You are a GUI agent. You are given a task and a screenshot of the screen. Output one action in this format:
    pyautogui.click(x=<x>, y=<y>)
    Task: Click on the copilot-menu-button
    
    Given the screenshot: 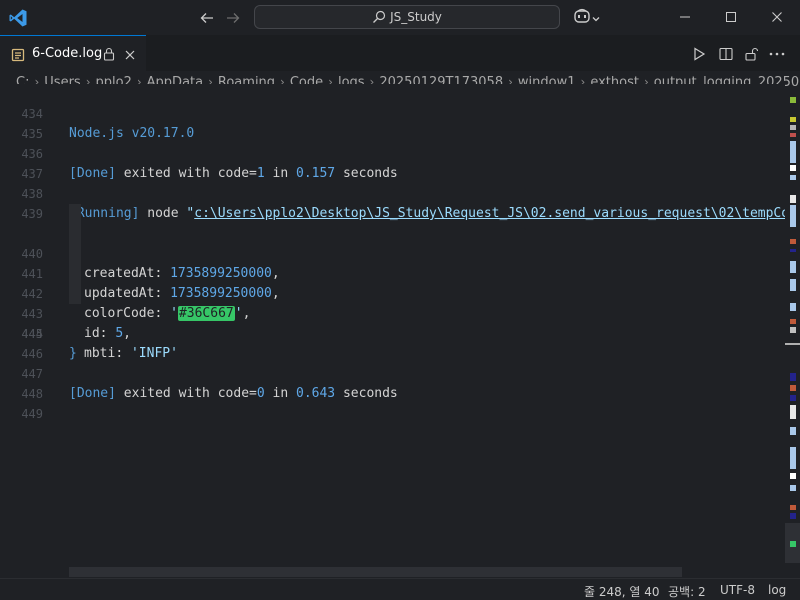 What is the action you would take?
    pyautogui.click(x=587, y=18)
    